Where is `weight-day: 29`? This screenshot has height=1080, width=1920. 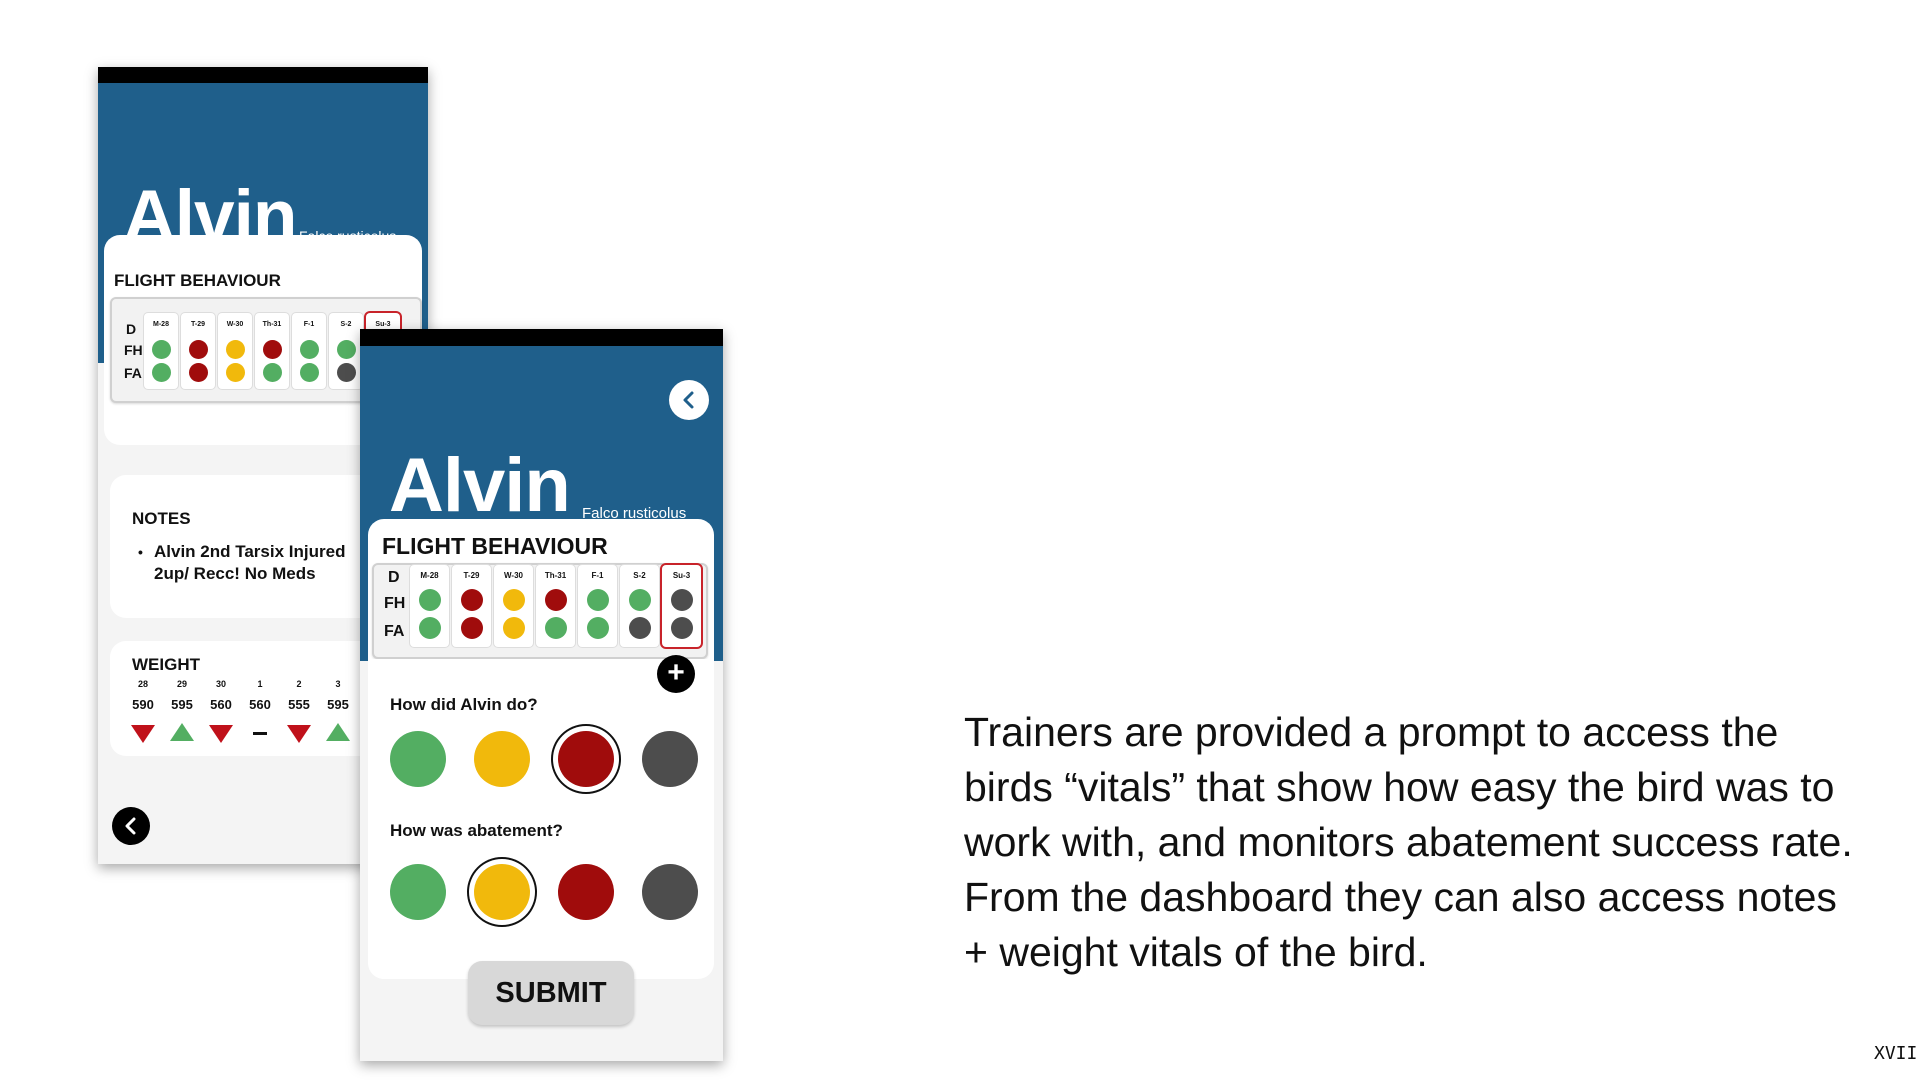 weight-day: 29 is located at coordinates (181, 684).